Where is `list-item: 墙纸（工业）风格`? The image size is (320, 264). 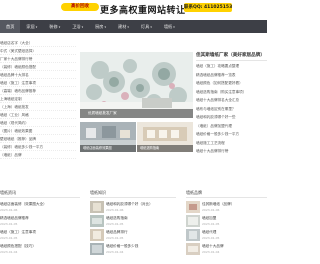
list-item: 墙纸（工业）风格 is located at coordinates (38, 115).